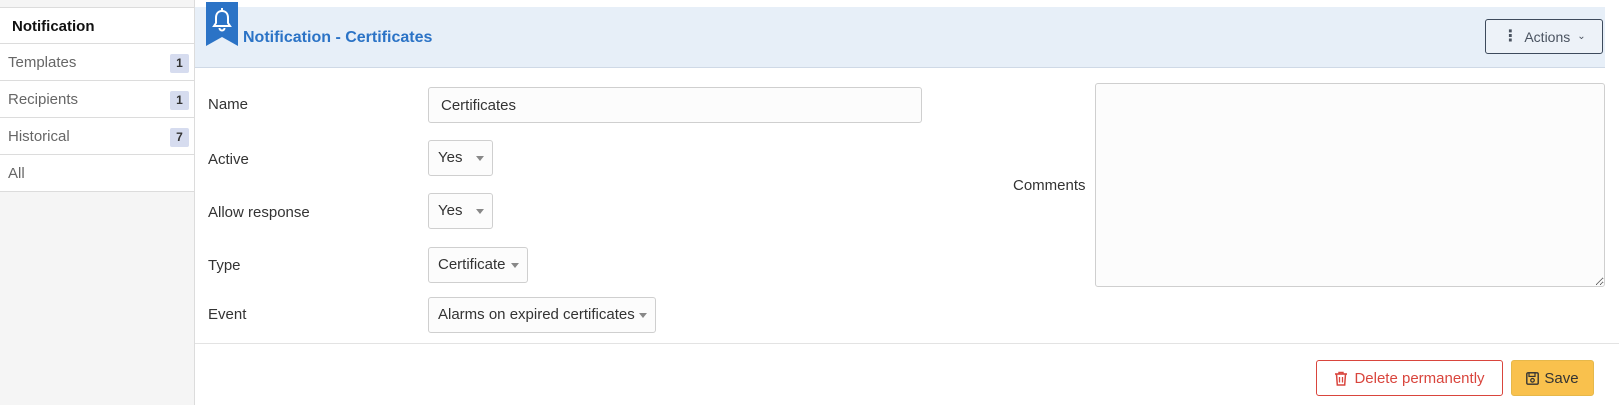 Image resolution: width=1619 pixels, height=405 pixels. I want to click on actions-label: Actions, so click(1547, 36).